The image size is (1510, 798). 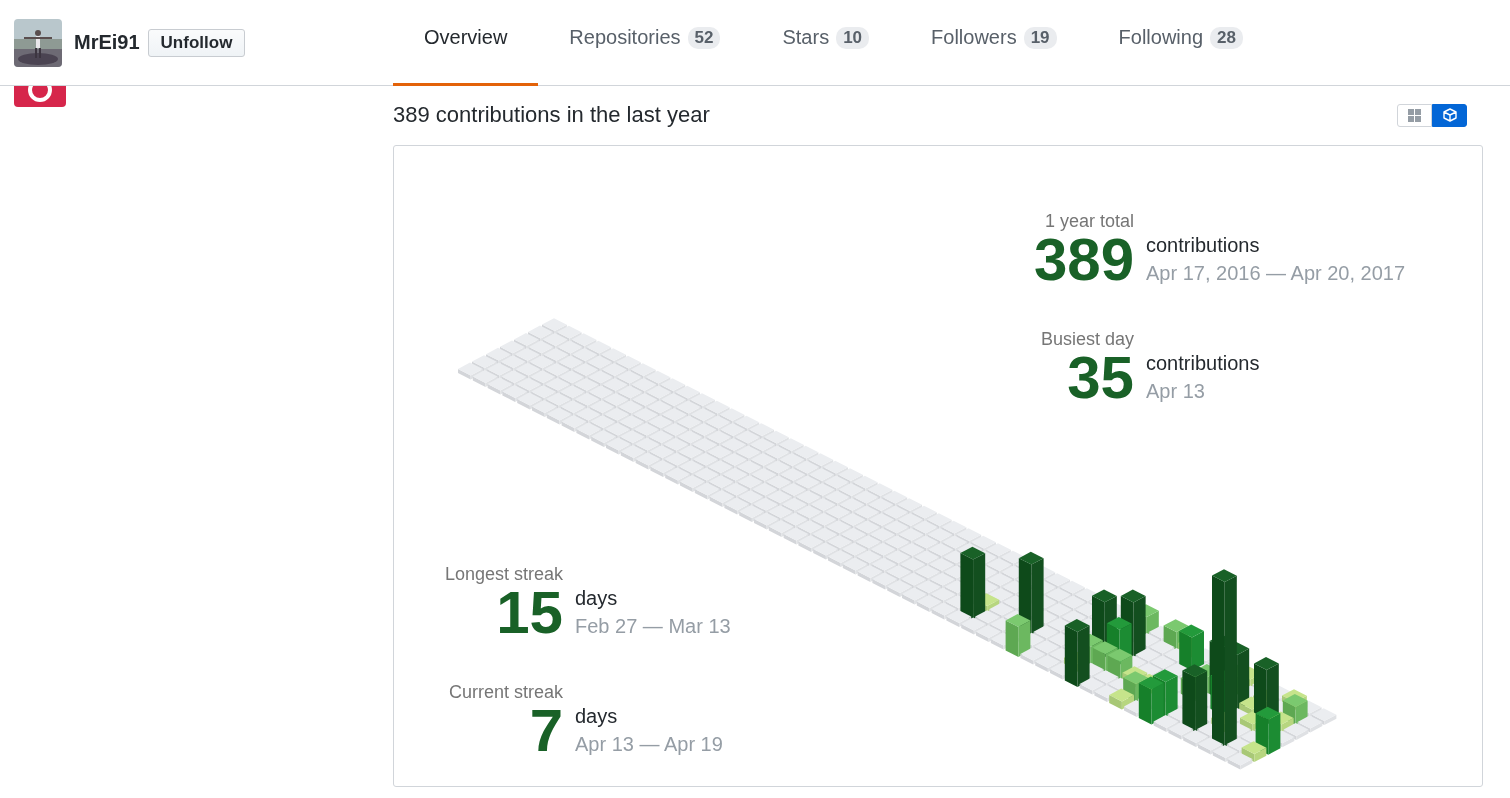 I want to click on grid-icon, so click(x=1414, y=115).